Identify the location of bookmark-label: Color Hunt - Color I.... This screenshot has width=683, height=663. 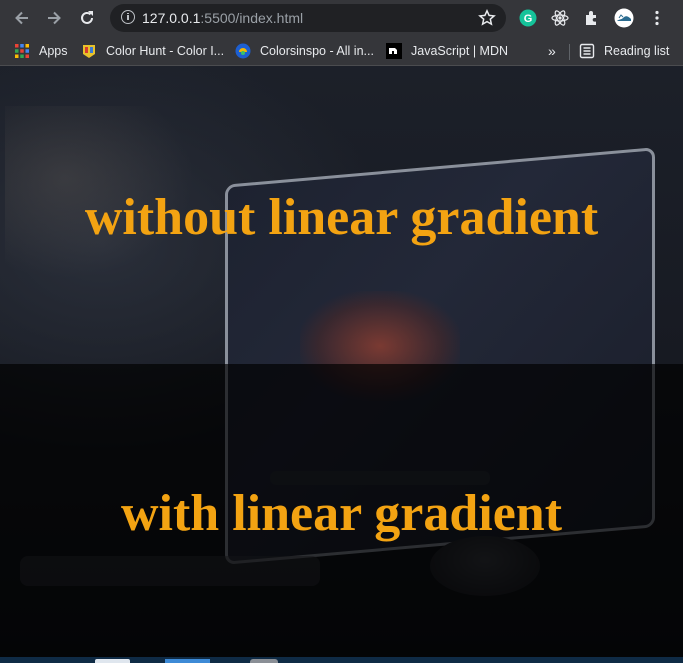
(165, 51).